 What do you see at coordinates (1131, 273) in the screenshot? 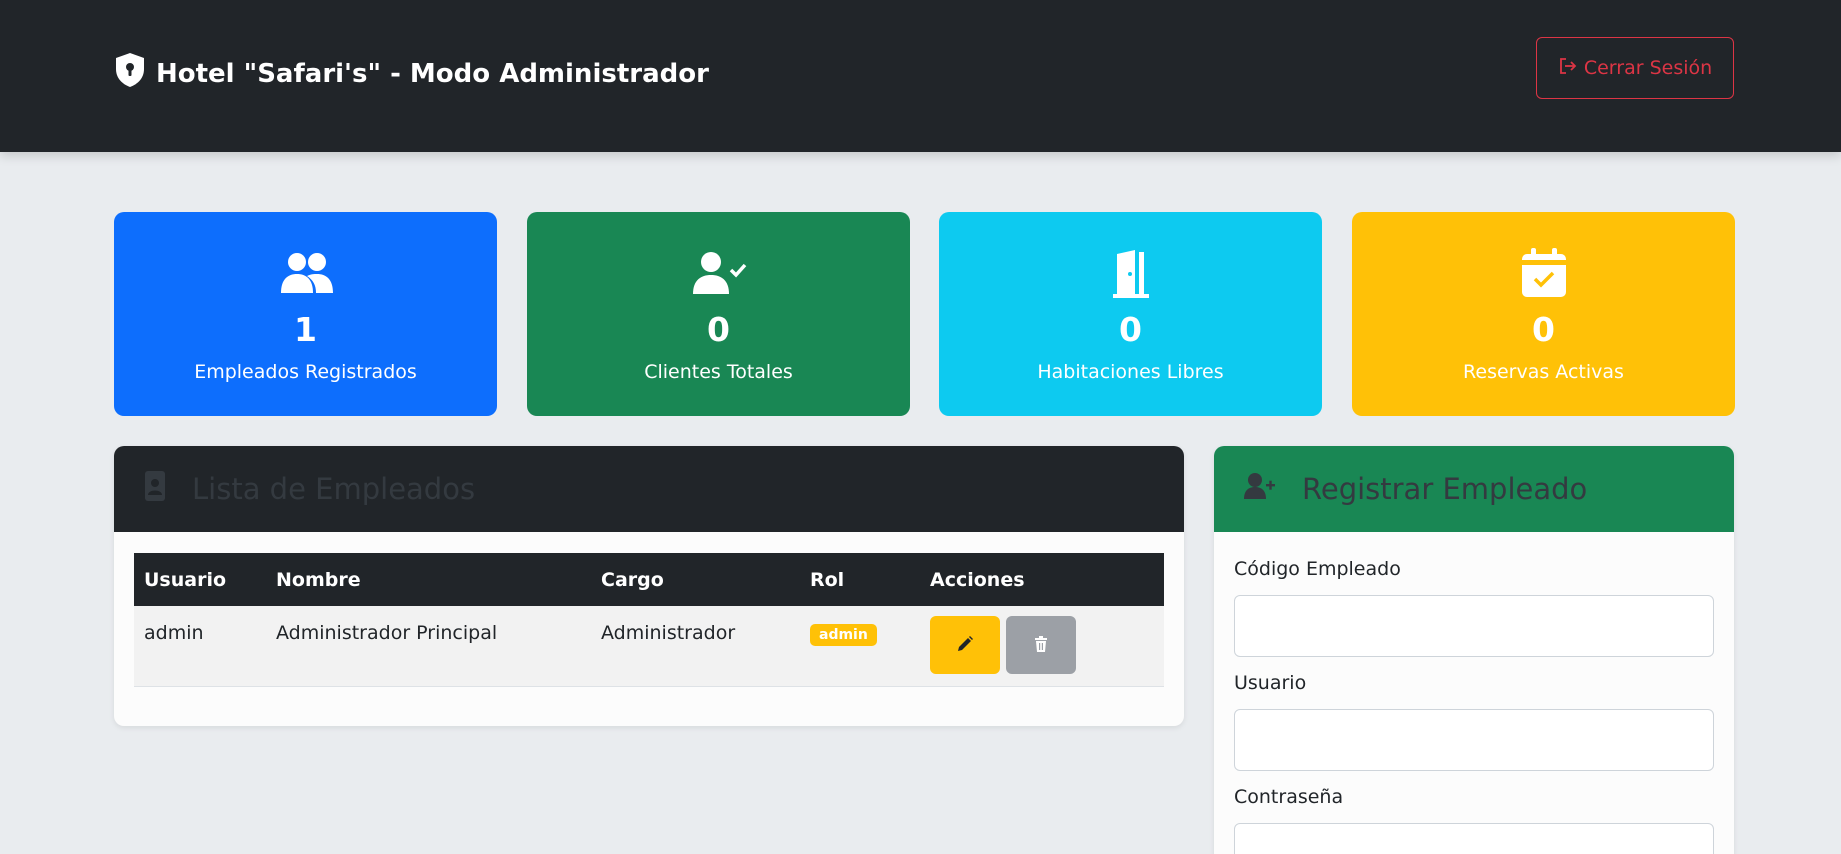
I see `door-open-icon` at bounding box center [1131, 273].